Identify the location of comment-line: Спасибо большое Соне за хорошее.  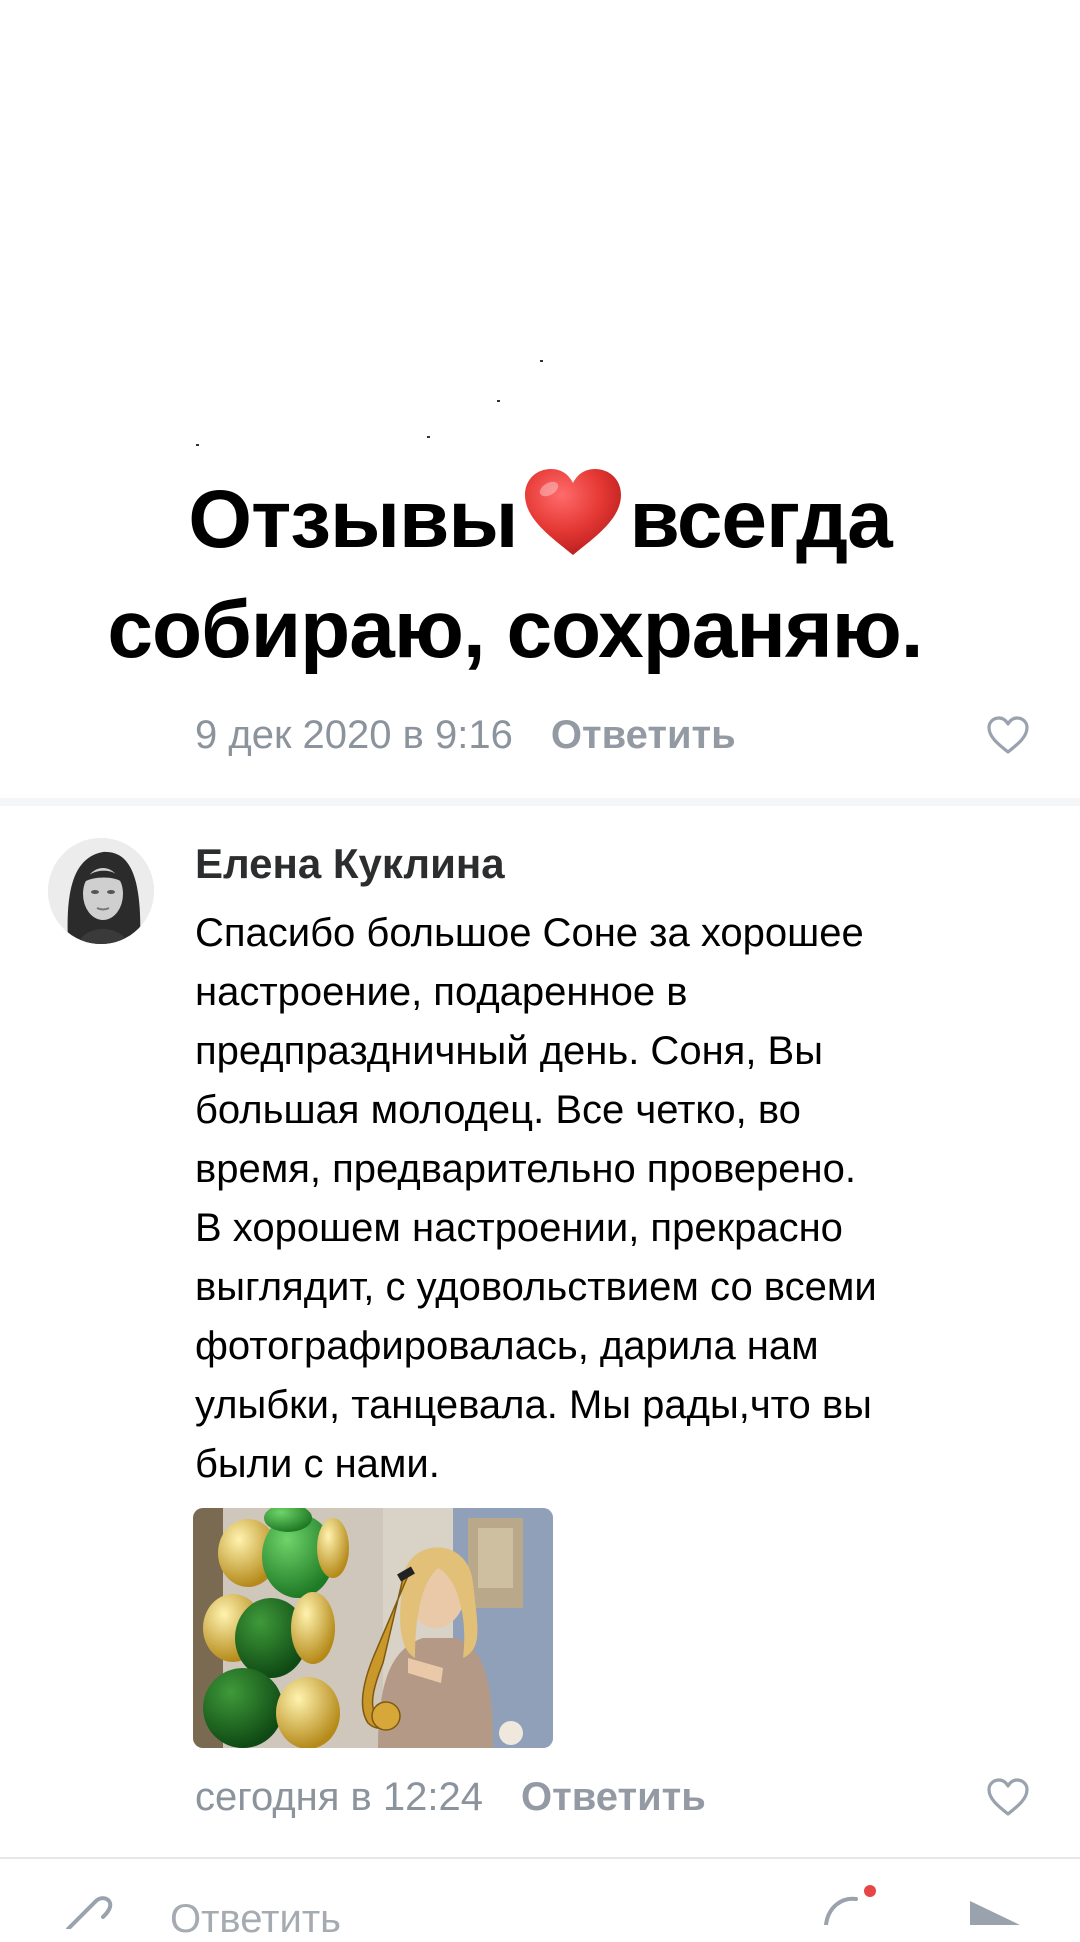
(529, 933).